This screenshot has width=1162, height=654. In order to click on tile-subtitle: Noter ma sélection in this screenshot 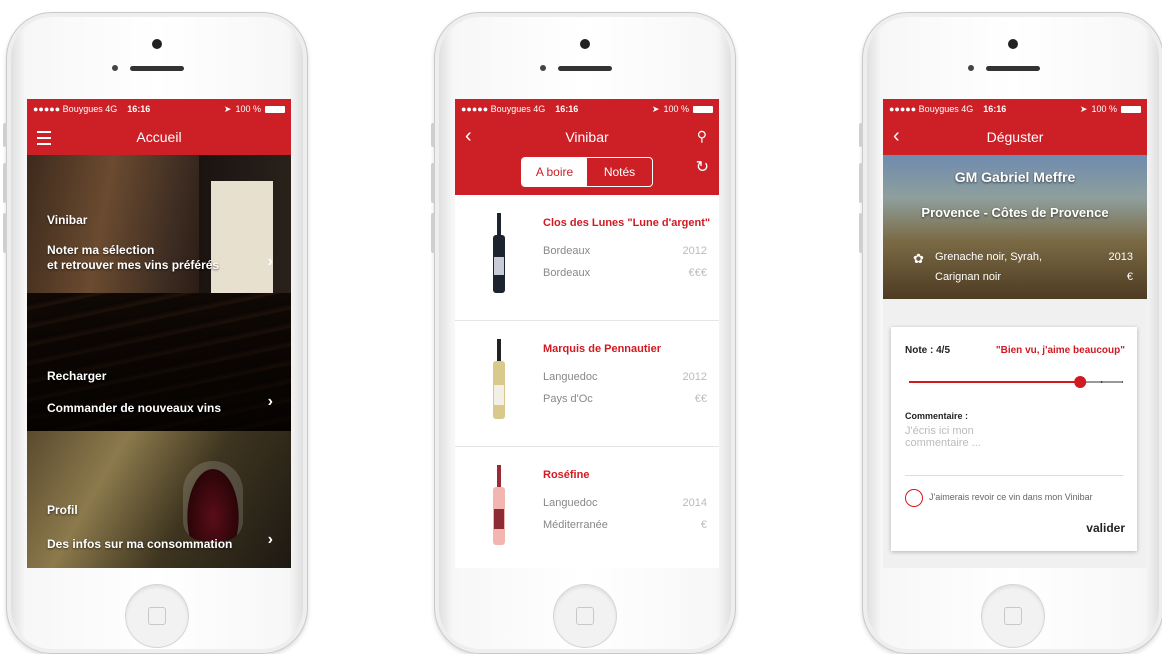, I will do `click(101, 250)`.